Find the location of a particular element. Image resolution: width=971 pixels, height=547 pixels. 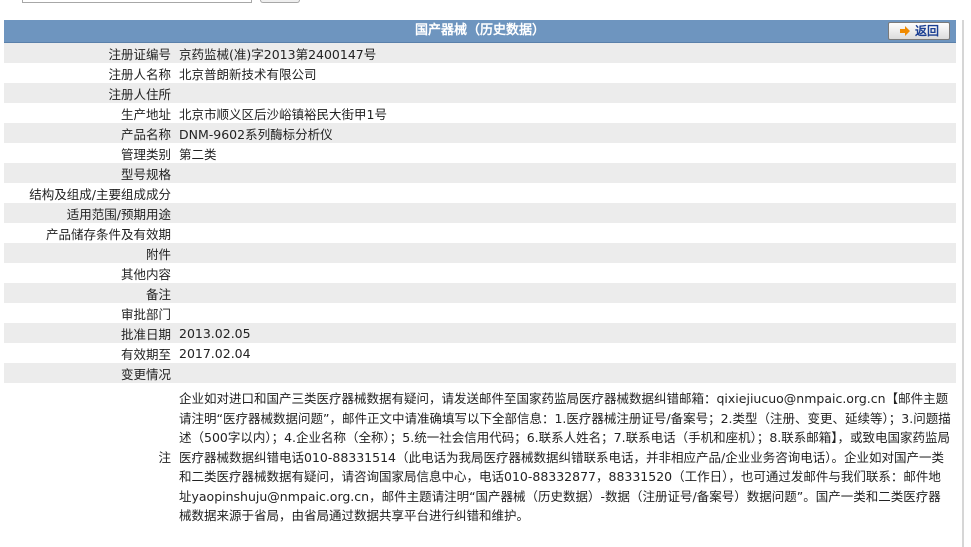

table-row: 有效期至 2017.02.04 is located at coordinates (480, 353).